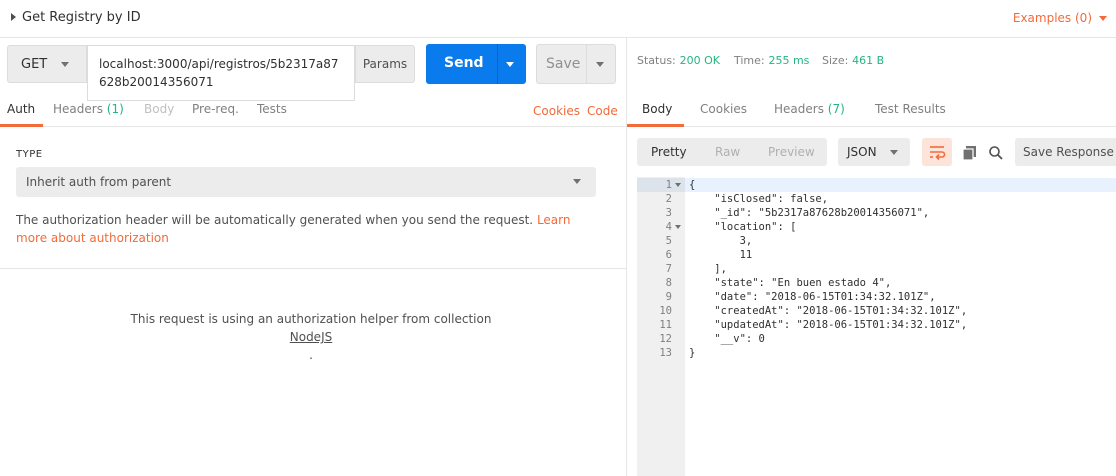 This screenshot has width=1116, height=476. What do you see at coordinates (809, 213) in the screenshot?
I see `code-line: "_id": "5b2317a87628b20014356071",` at bounding box center [809, 213].